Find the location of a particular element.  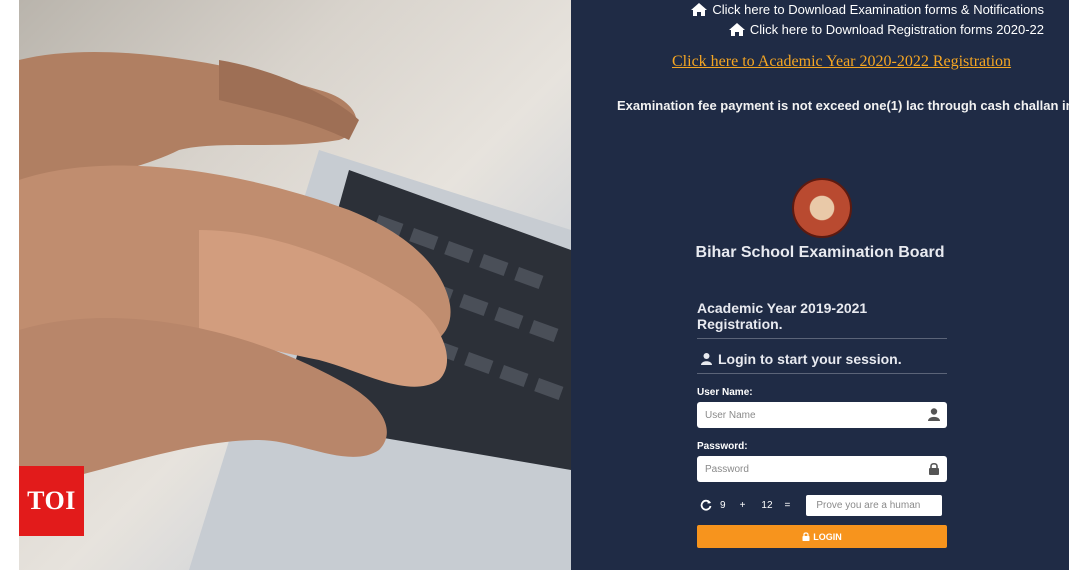

username-input is located at coordinates (822, 415).